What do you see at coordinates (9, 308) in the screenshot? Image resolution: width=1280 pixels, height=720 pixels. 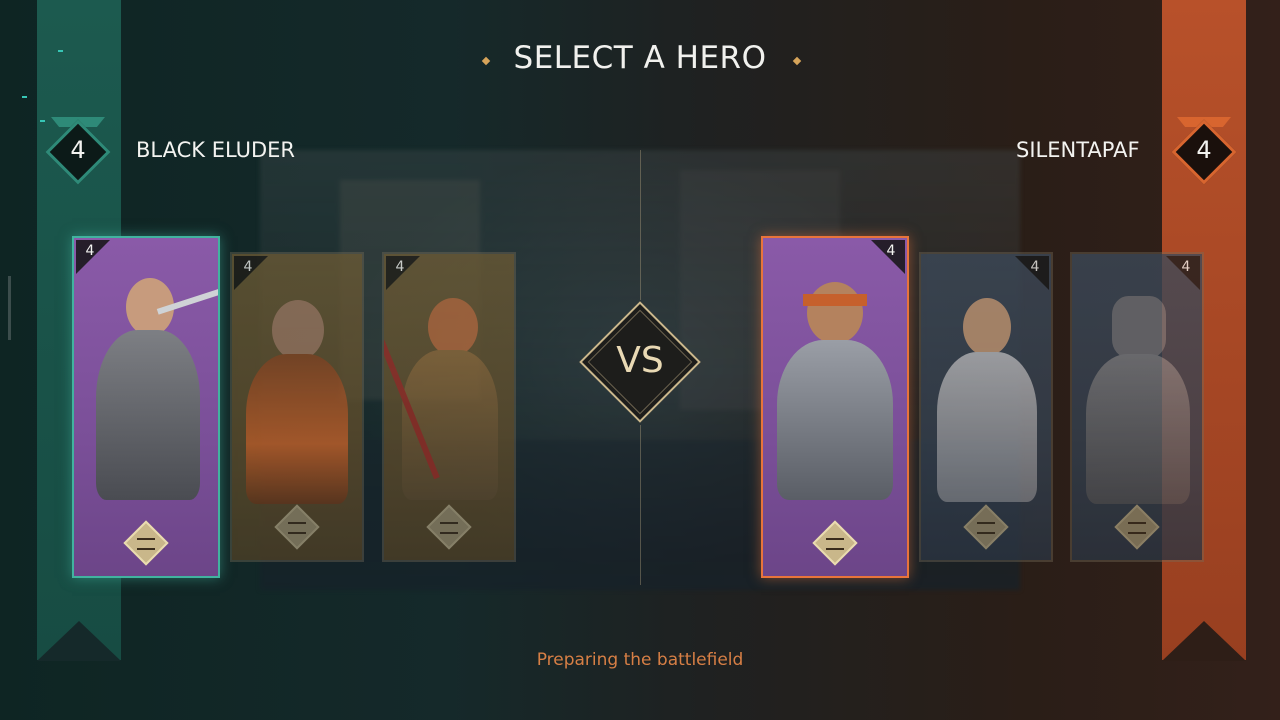 I see `side-scroll-indicator` at bounding box center [9, 308].